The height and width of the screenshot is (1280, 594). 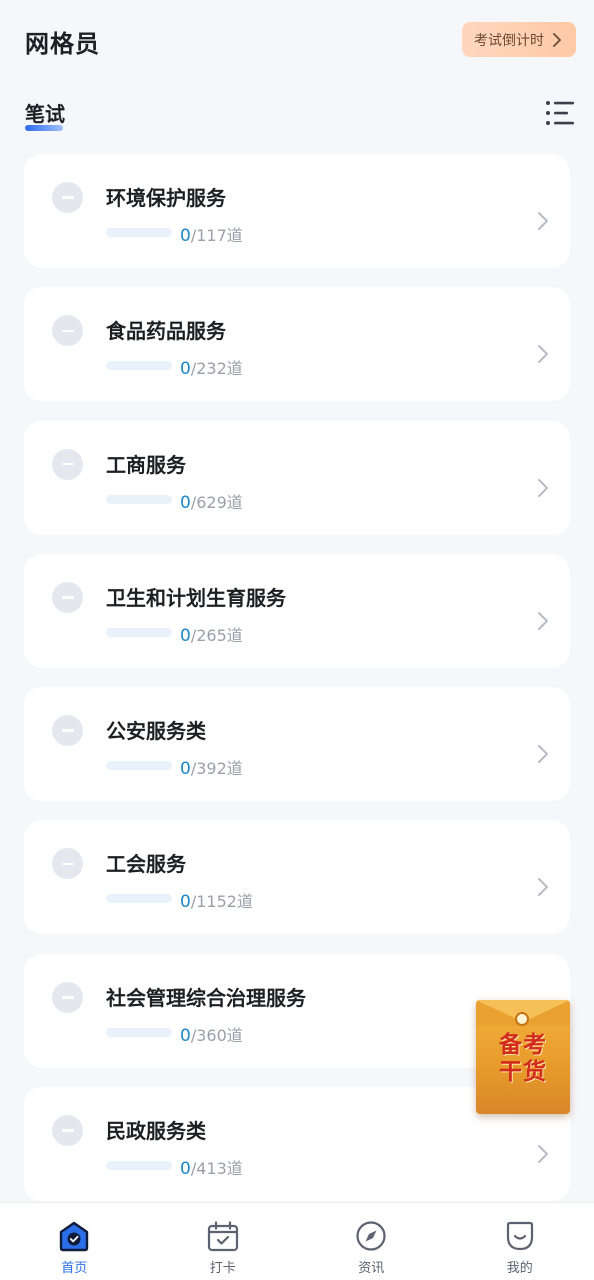 What do you see at coordinates (216, 1035) in the screenshot?
I see `total-count: /360道` at bounding box center [216, 1035].